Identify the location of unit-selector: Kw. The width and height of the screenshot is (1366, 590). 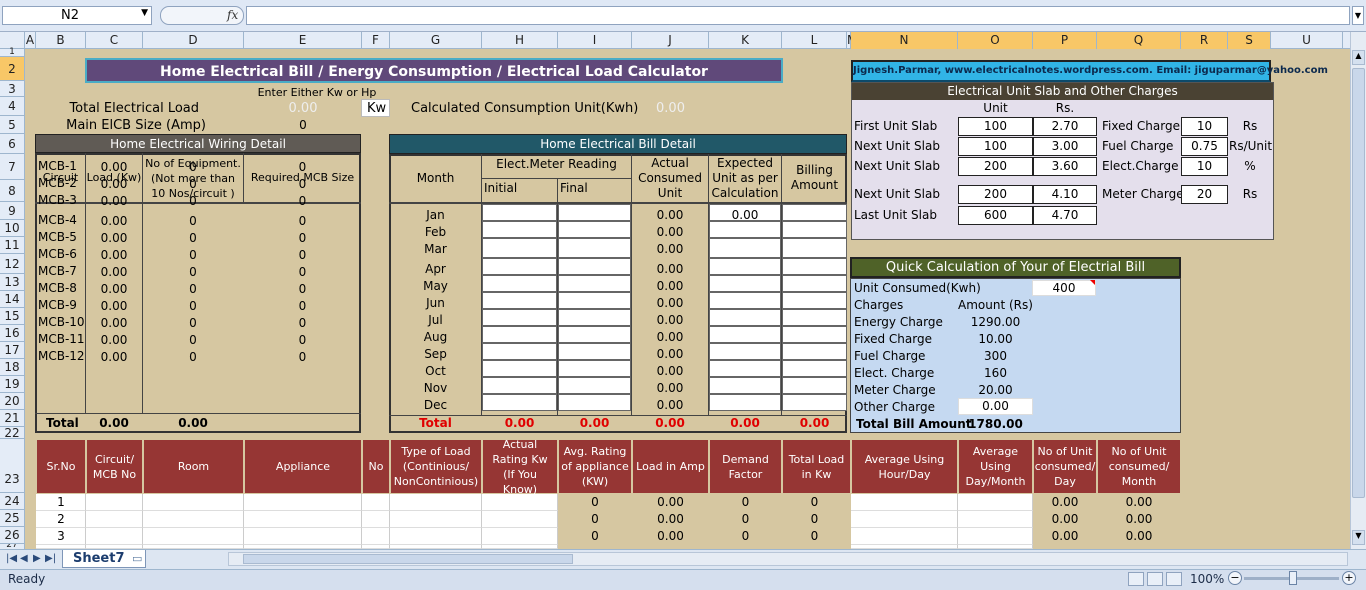
(375, 108).